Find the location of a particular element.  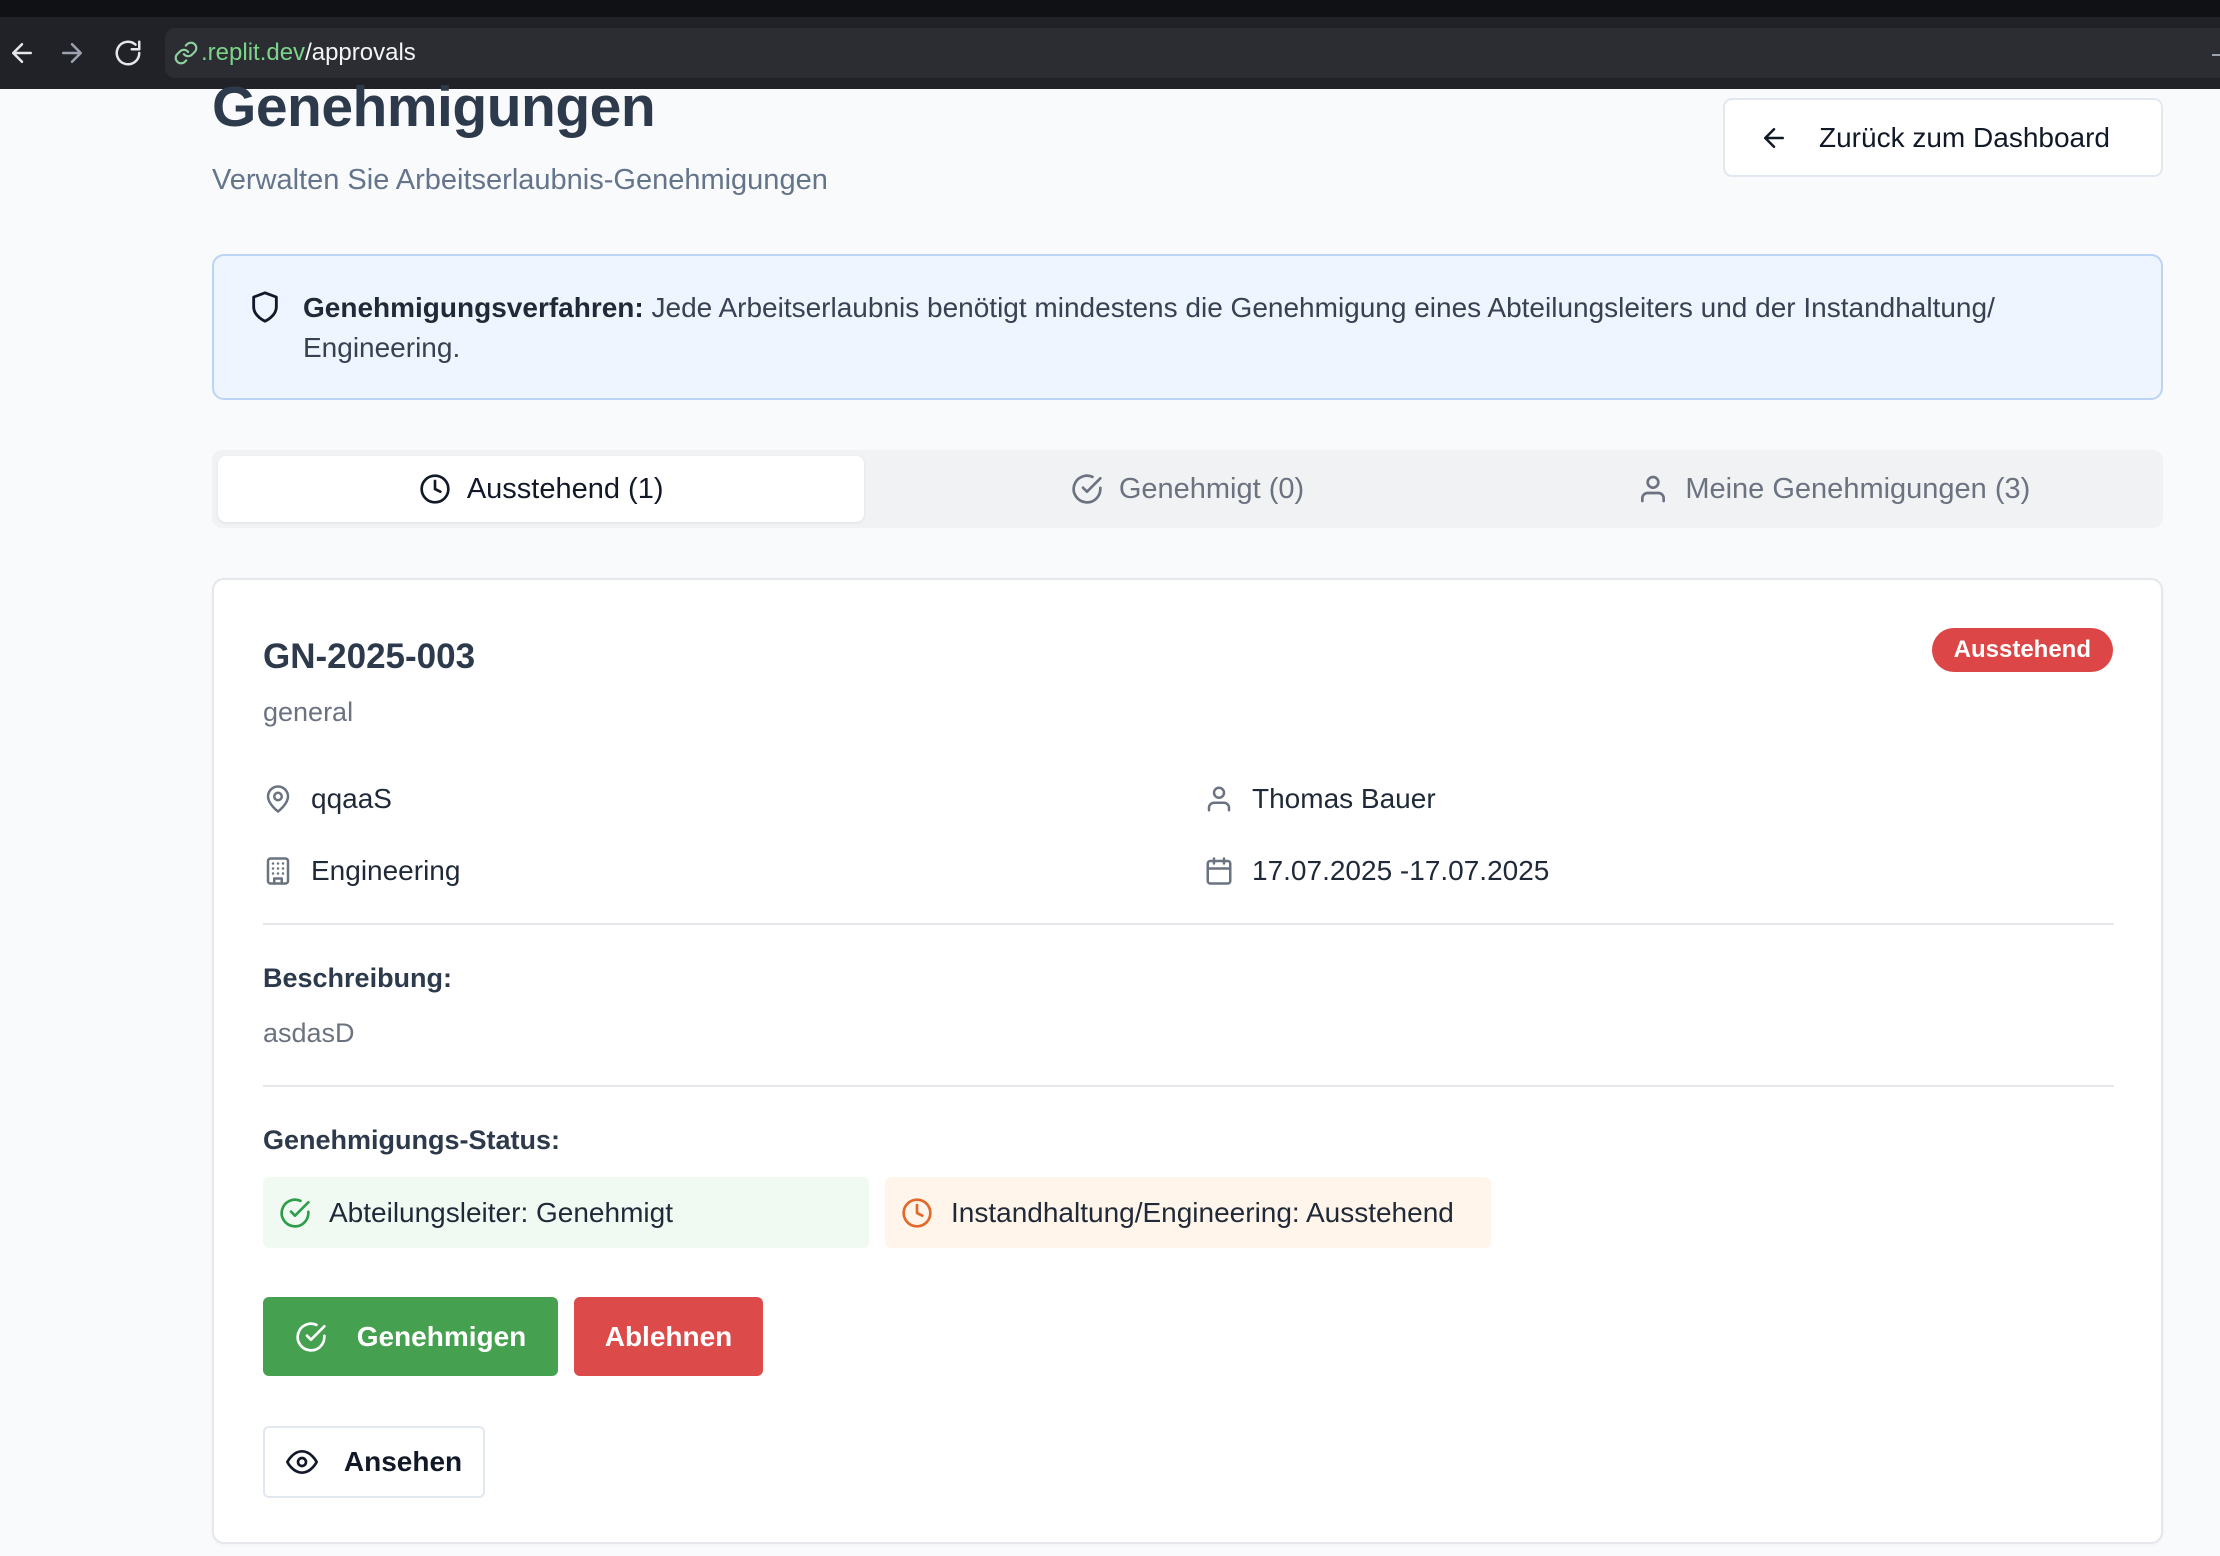

window-top-strip is located at coordinates (1110, 8).